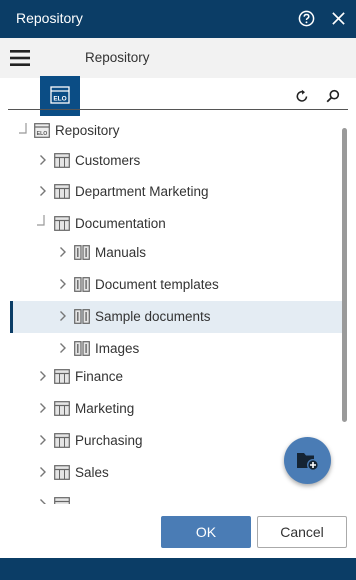 The image size is (356, 580). What do you see at coordinates (117, 57) in the screenshot?
I see `header-title: Repository` at bounding box center [117, 57].